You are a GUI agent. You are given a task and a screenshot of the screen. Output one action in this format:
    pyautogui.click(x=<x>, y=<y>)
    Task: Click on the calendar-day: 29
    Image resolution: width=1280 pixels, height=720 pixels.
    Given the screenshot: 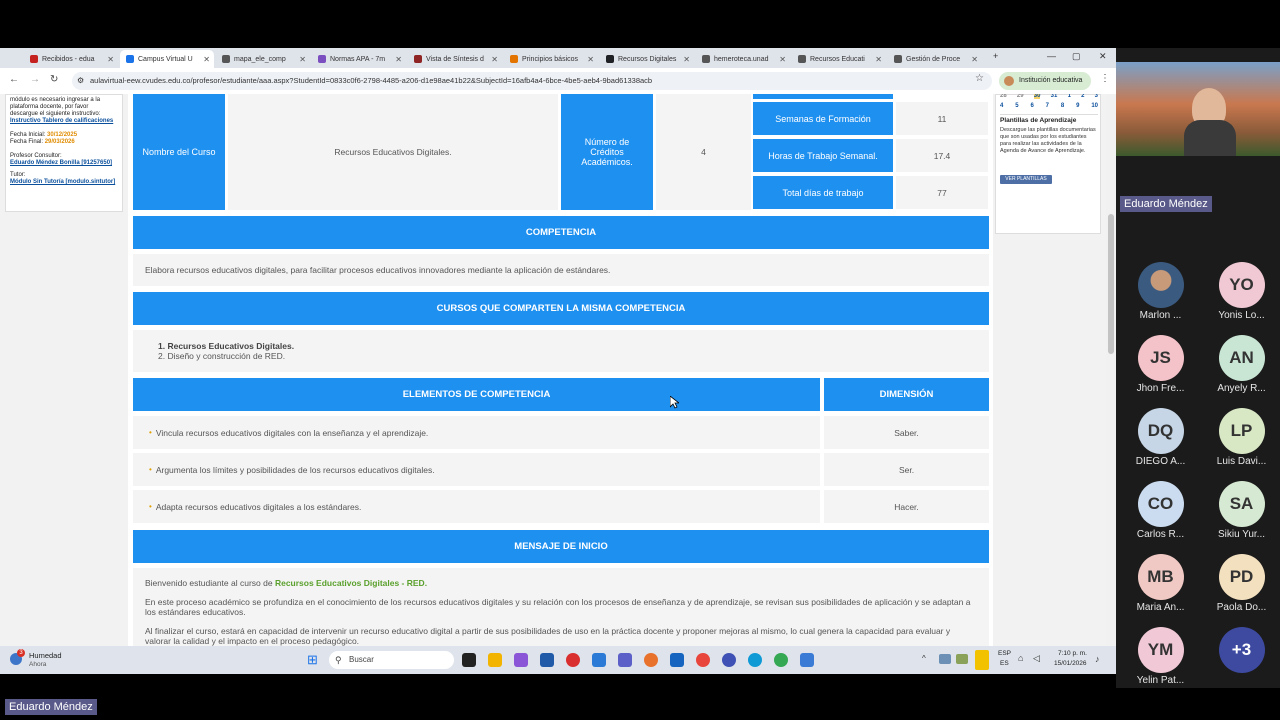 What is the action you would take?
    pyautogui.click(x=1020, y=96)
    